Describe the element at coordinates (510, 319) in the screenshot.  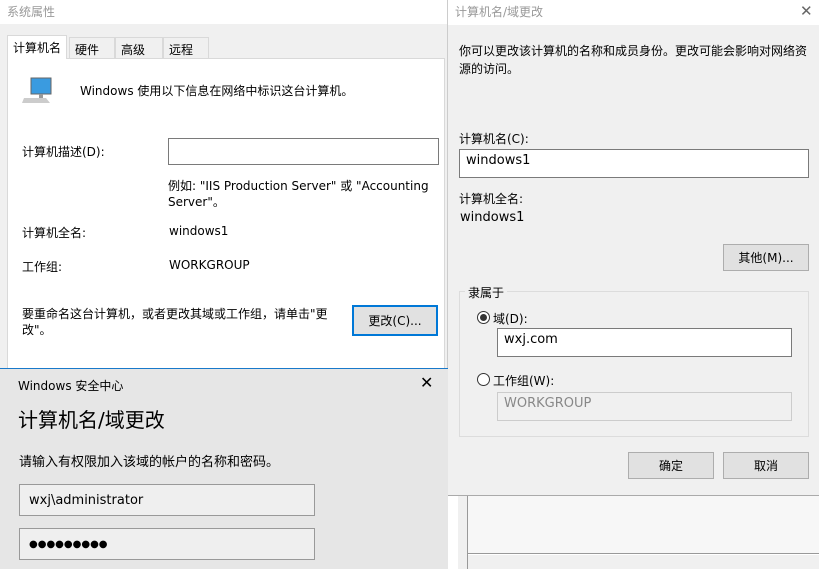
I see `domain-label: 域(D):` at that location.